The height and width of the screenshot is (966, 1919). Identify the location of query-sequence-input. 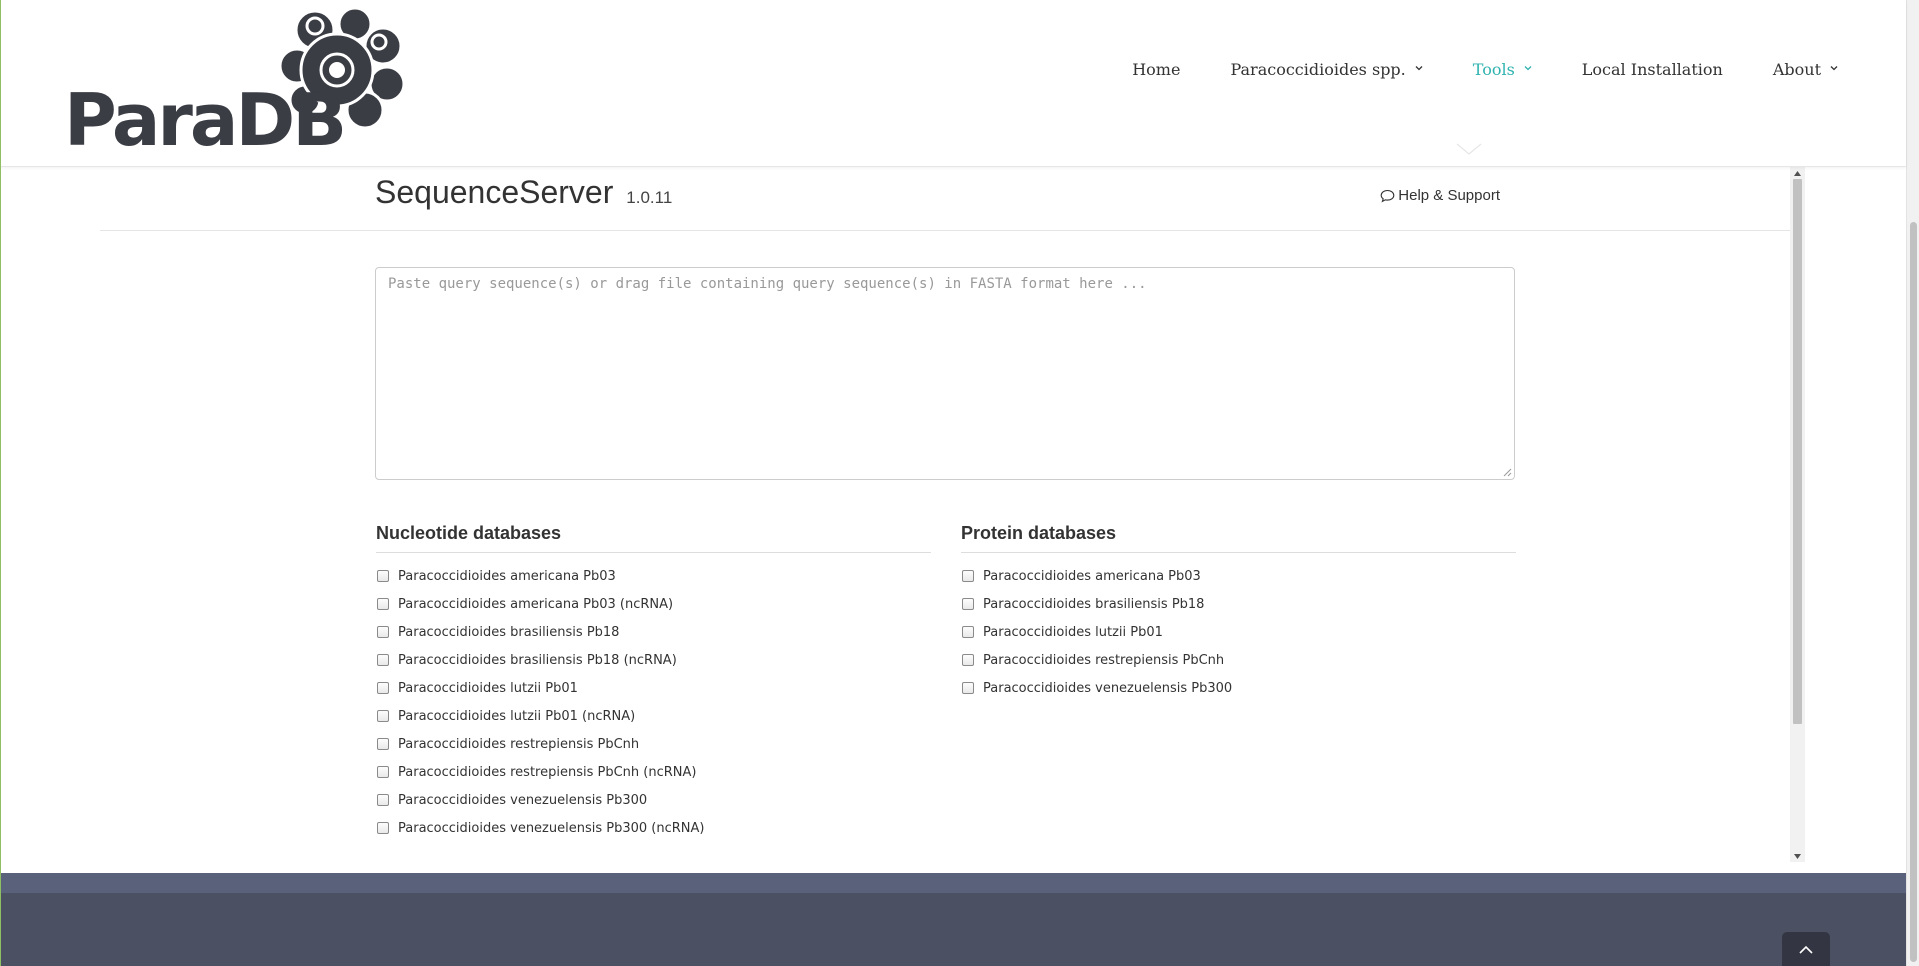
(945, 373).